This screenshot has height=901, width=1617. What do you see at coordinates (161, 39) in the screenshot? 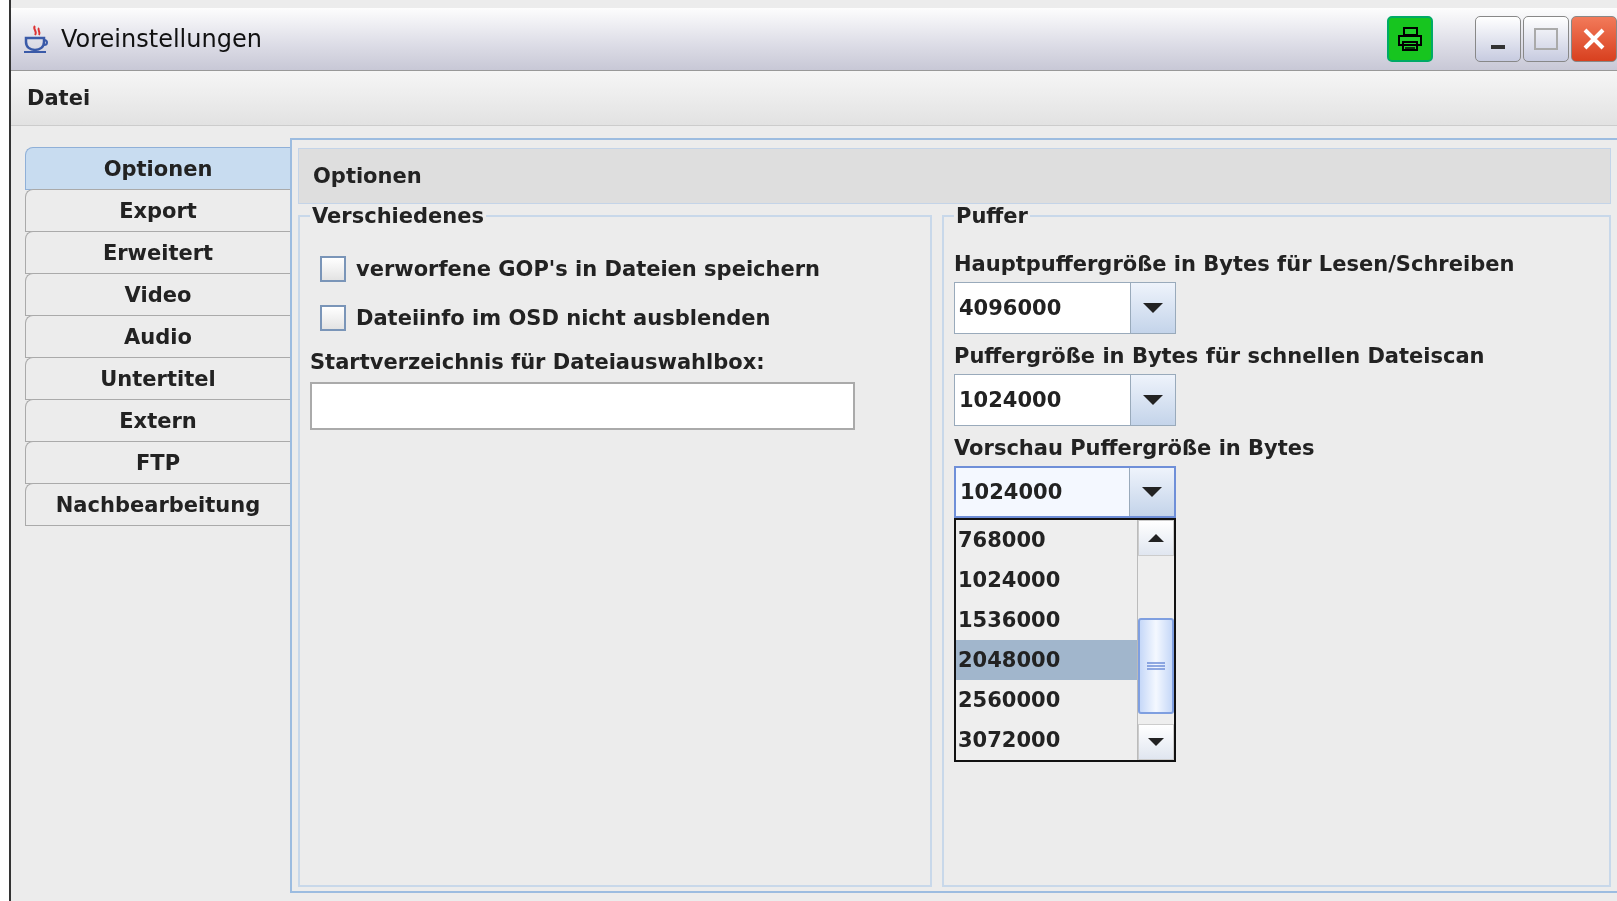
I see `window-title: Voreinstellungen` at bounding box center [161, 39].